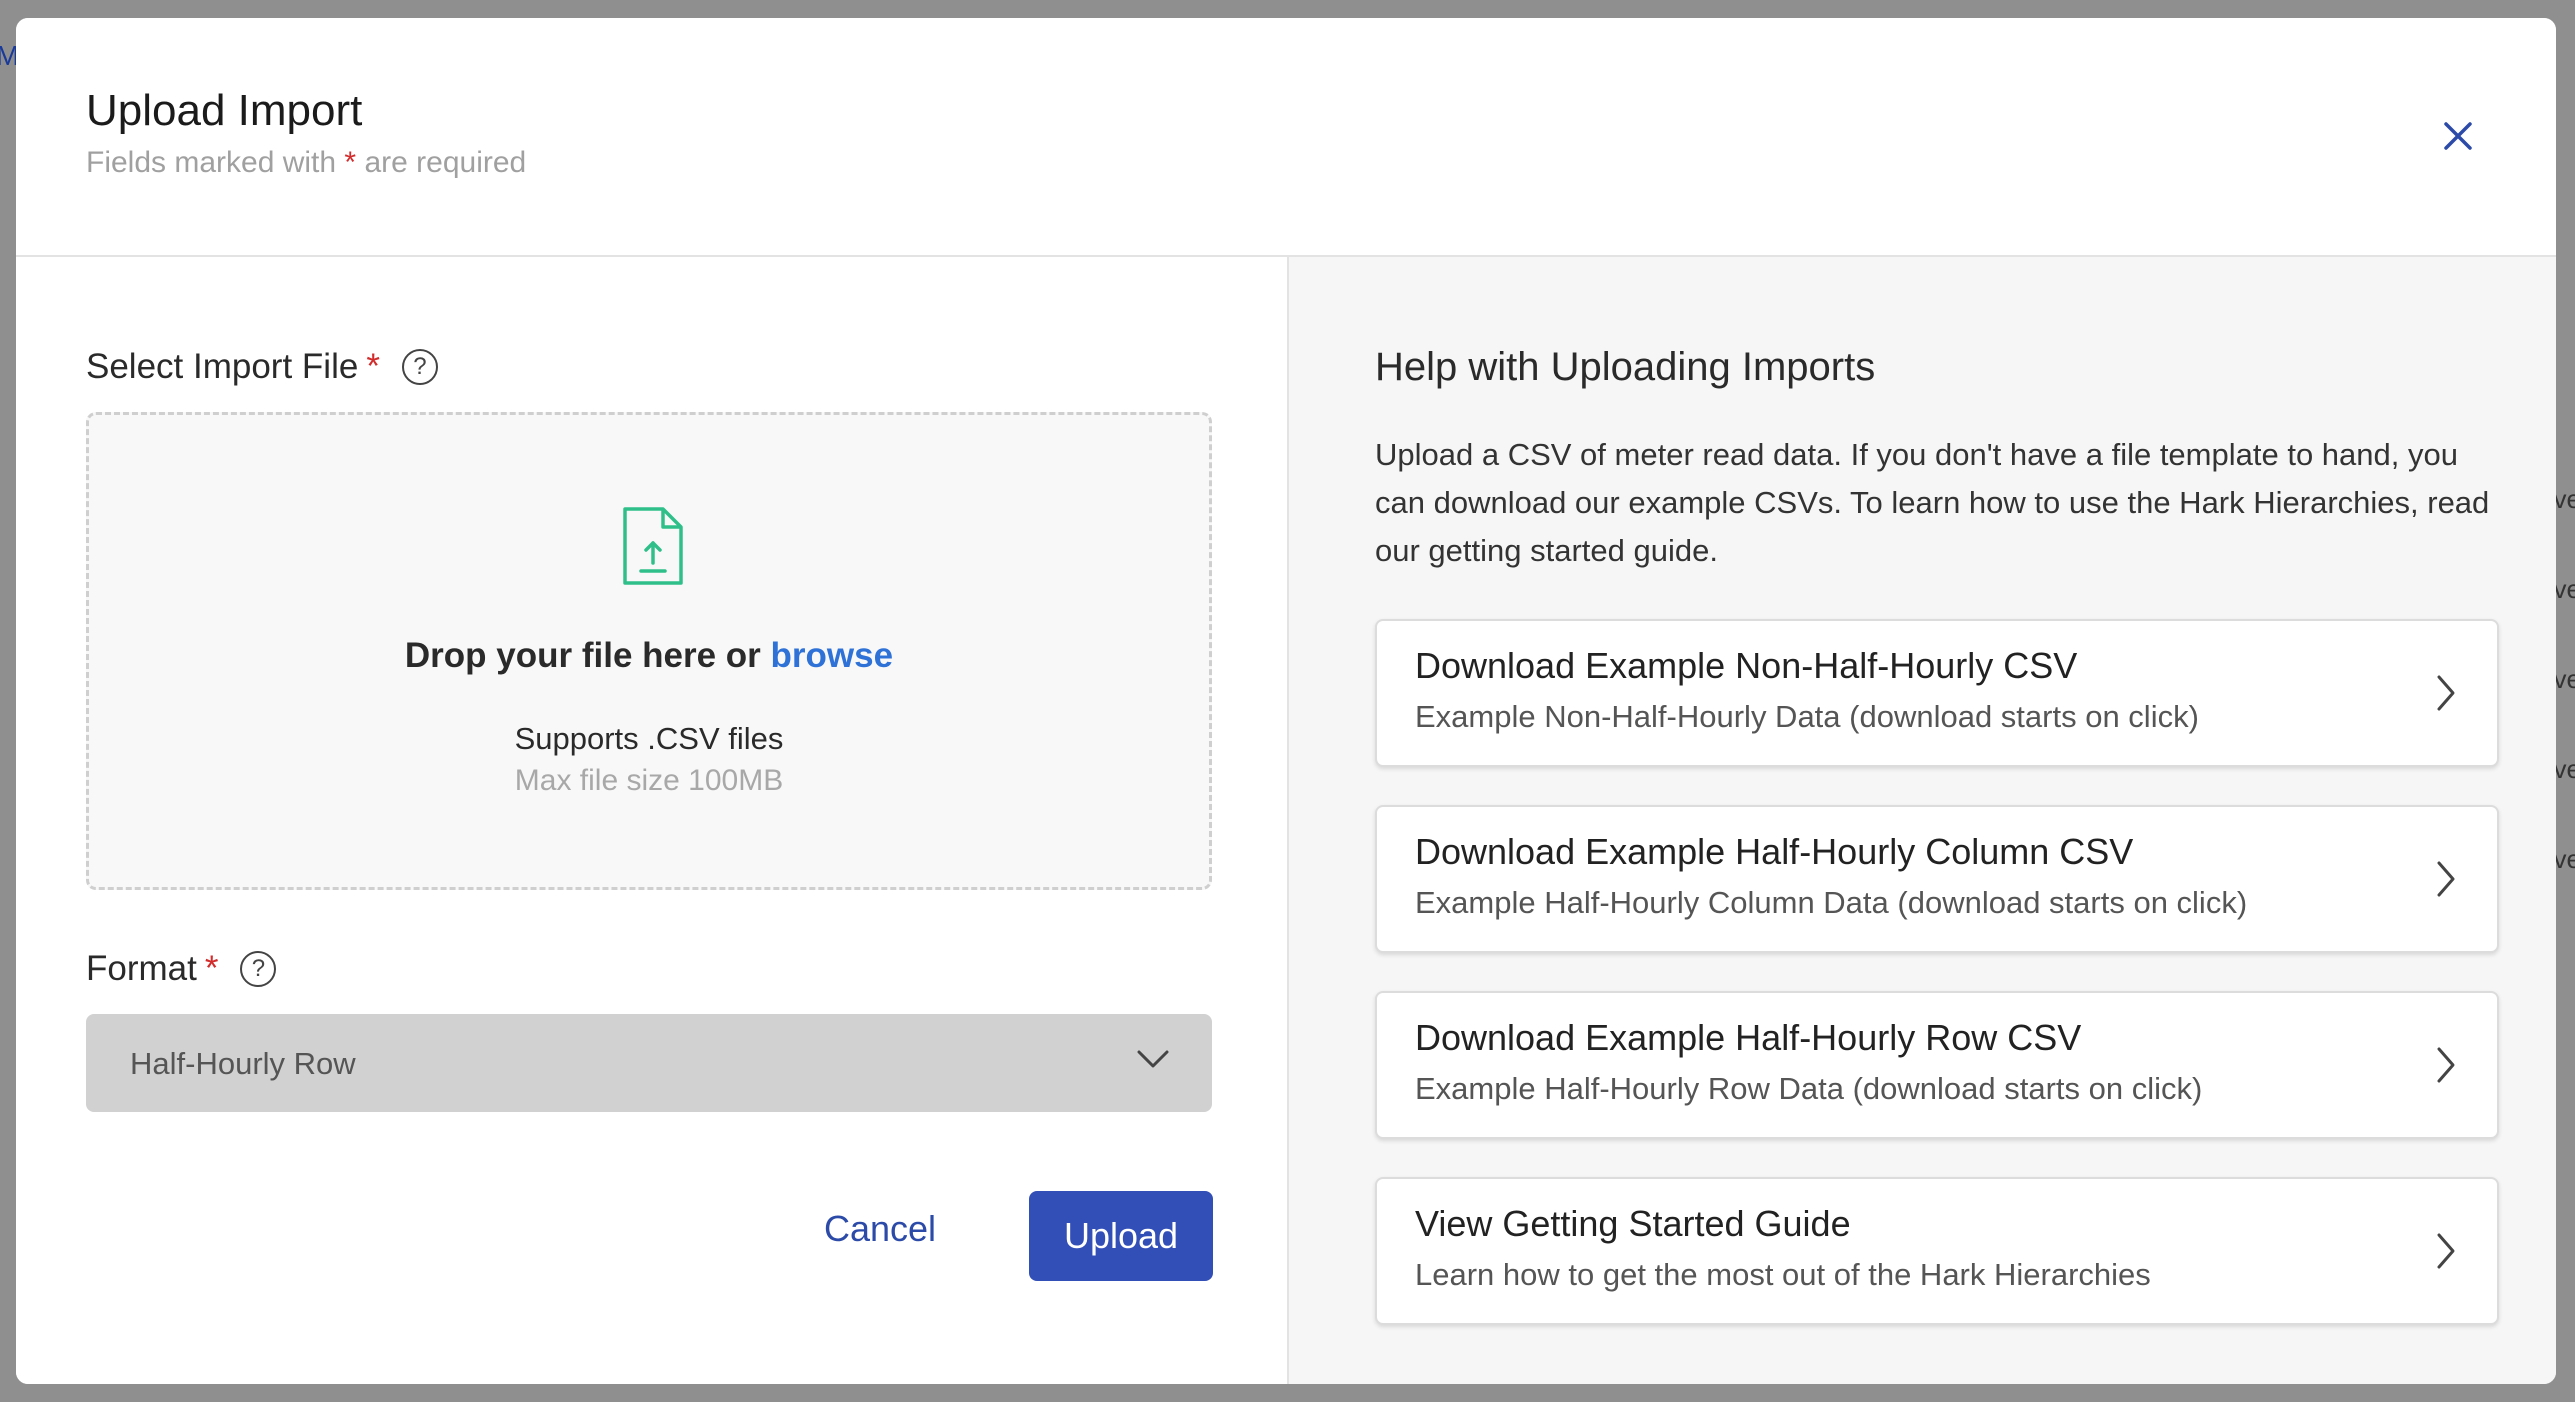 This screenshot has height=1402, width=2575. Describe the element at coordinates (211, 162) in the screenshot. I see `subtitle-prefix: Fields marked with` at that location.